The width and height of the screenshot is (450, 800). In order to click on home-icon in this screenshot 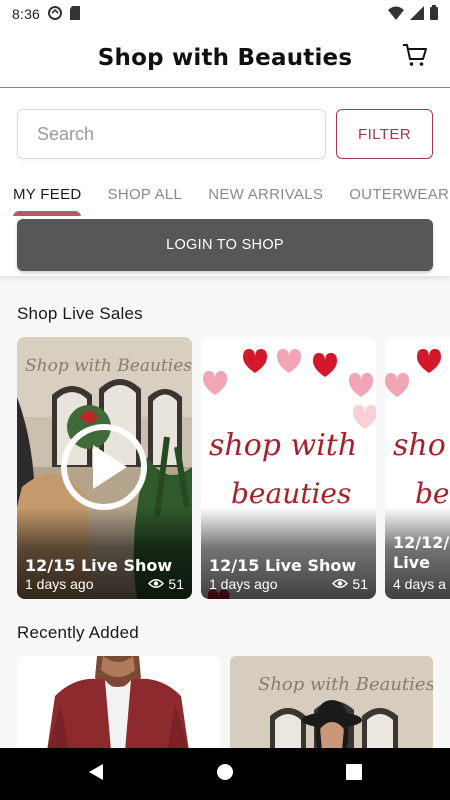, I will do `click(225, 774)`.